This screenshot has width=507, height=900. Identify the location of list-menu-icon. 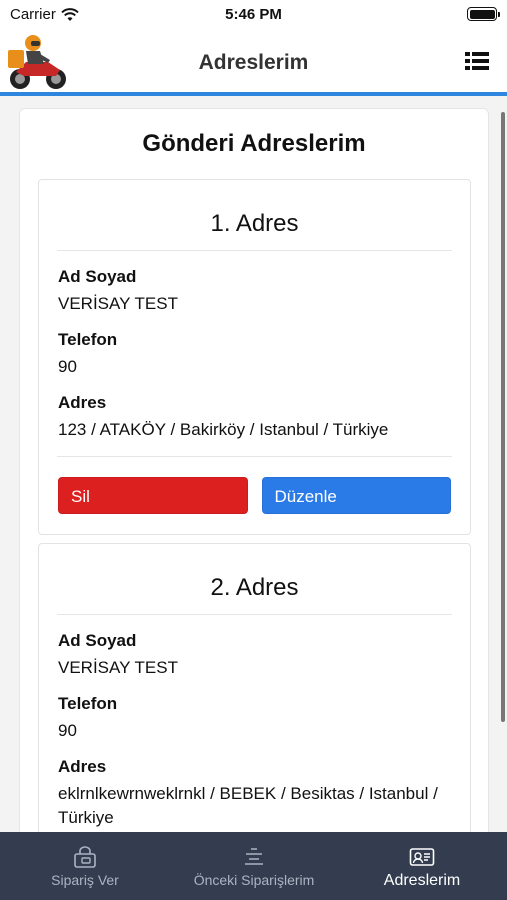
(477, 61).